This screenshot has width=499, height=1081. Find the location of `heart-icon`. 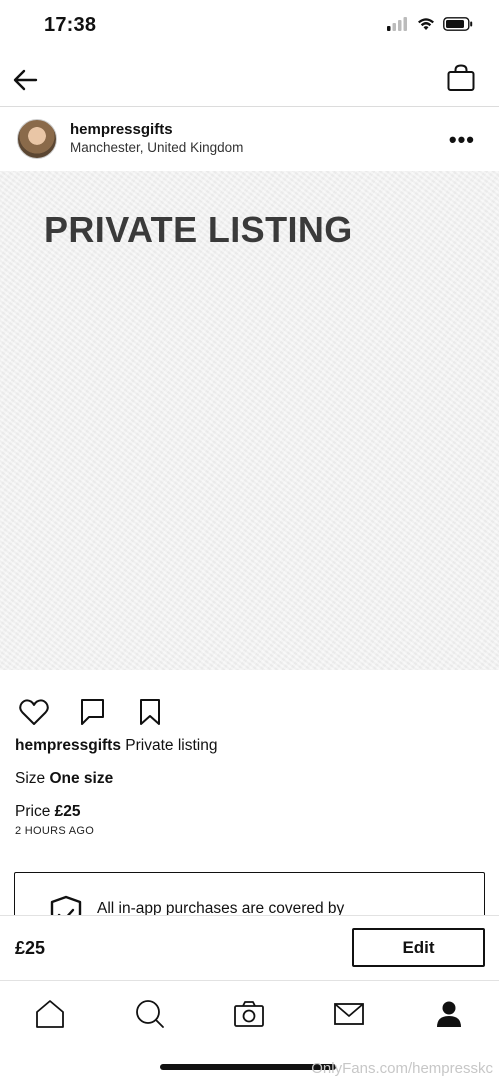

heart-icon is located at coordinates (34, 712).